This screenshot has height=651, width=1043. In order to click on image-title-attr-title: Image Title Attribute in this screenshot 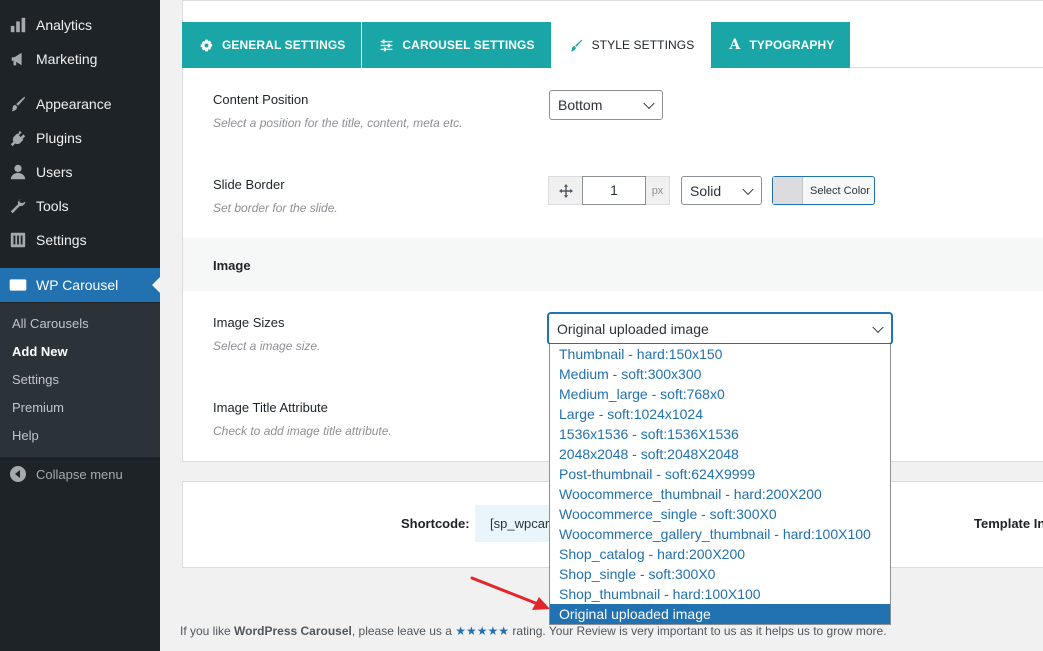, I will do `click(270, 407)`.